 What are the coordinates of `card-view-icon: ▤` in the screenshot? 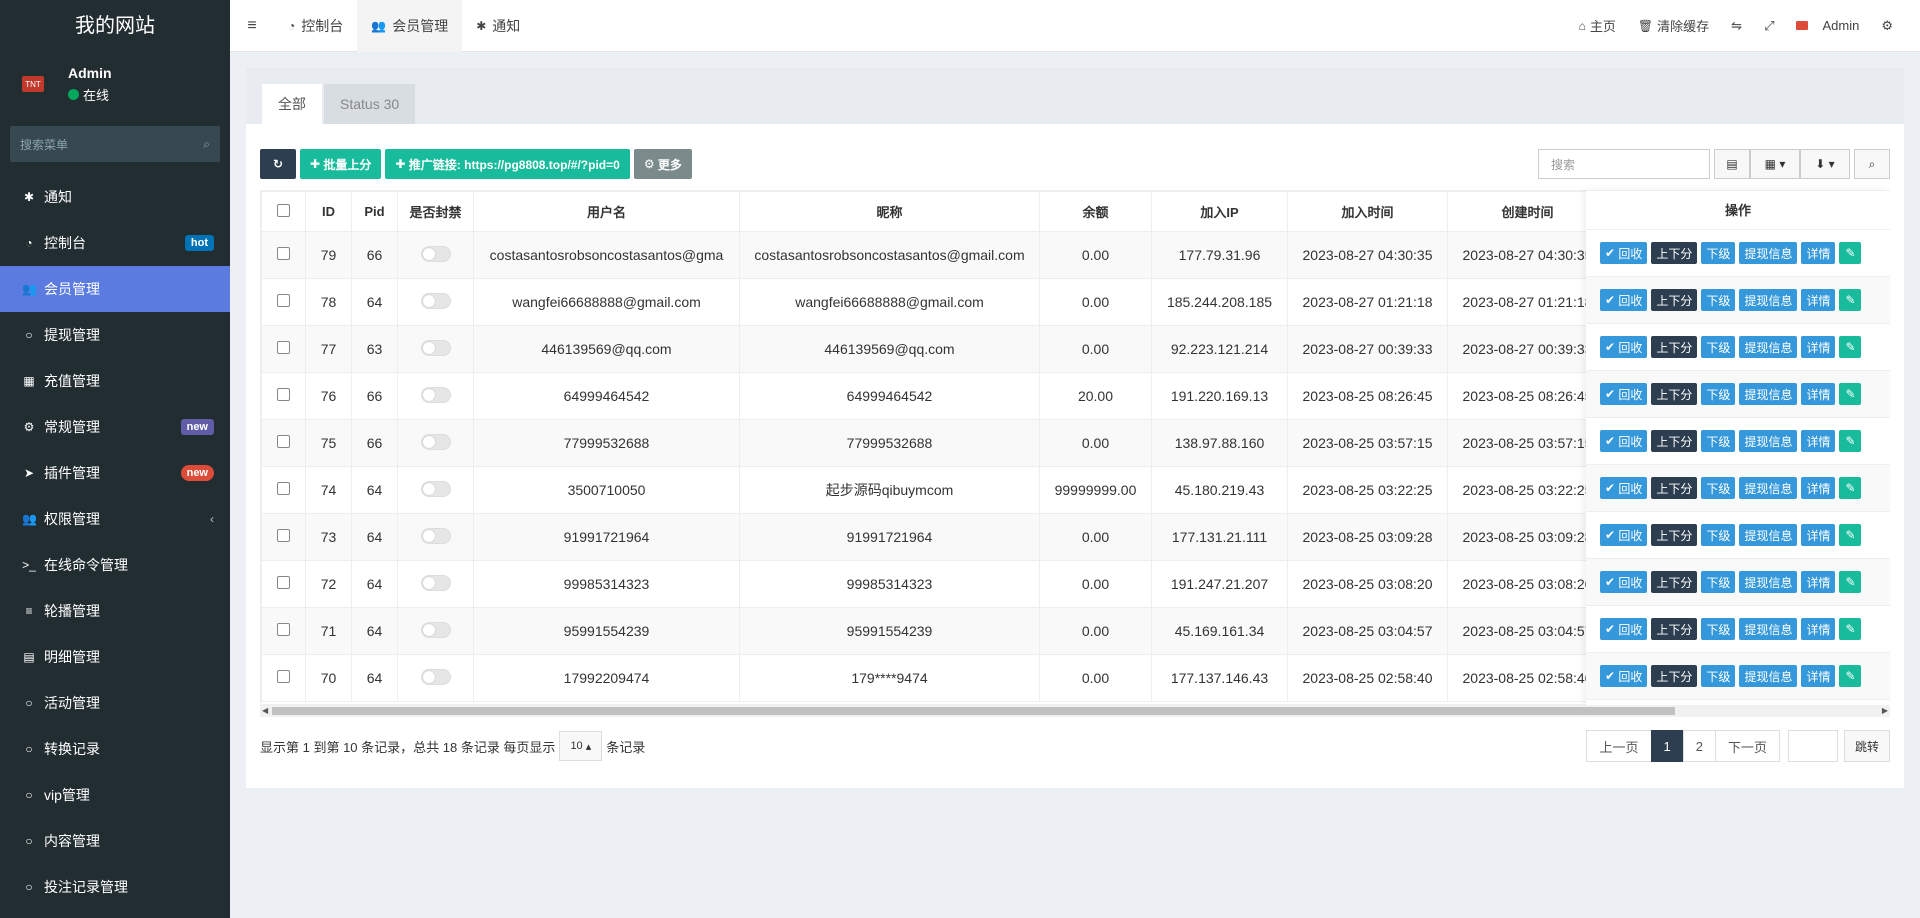 It's located at (1732, 164).